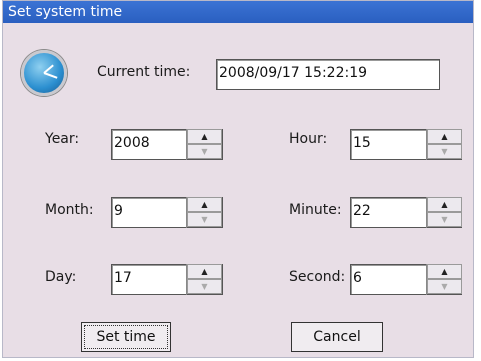 This screenshot has width=481, height=361. What do you see at coordinates (144, 72) in the screenshot?
I see `current-time-label: Current time:` at bounding box center [144, 72].